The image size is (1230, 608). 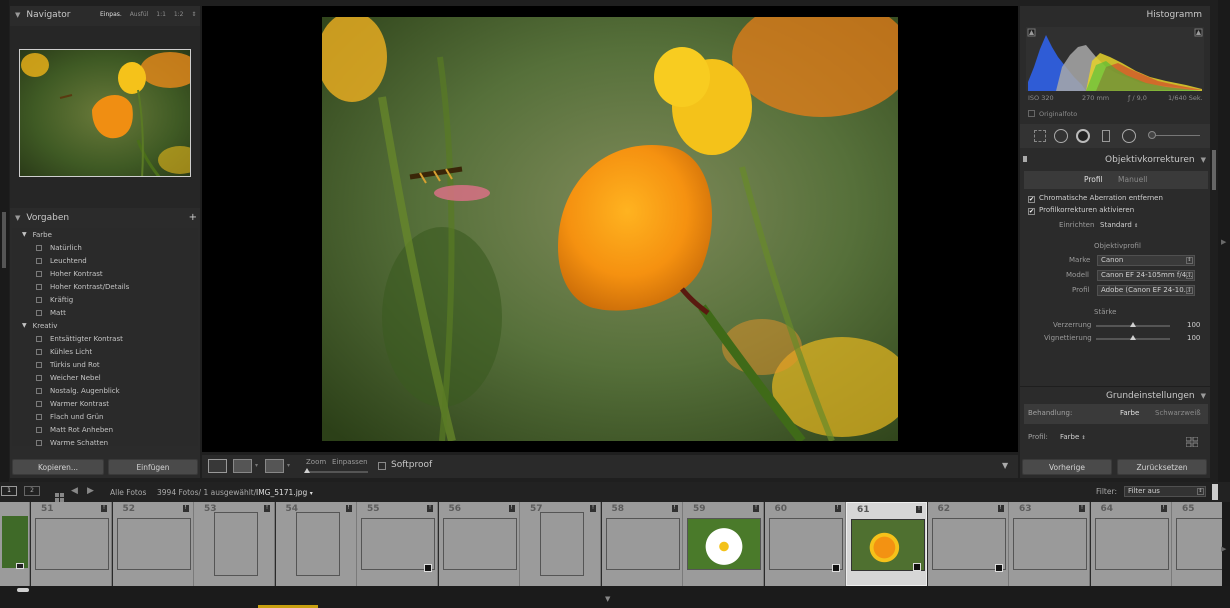 I want to click on left-edge-strip, so click(x=4, y=241).